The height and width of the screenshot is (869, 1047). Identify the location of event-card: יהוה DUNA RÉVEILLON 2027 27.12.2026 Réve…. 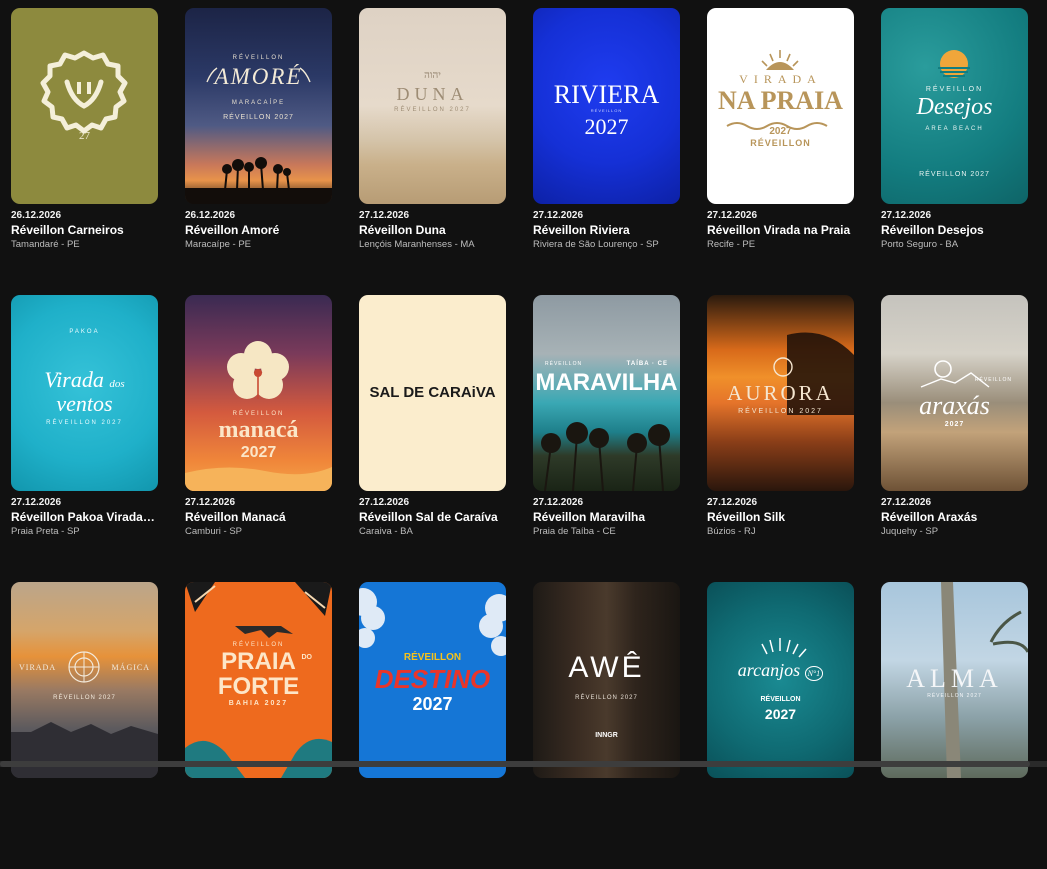
(432, 151).